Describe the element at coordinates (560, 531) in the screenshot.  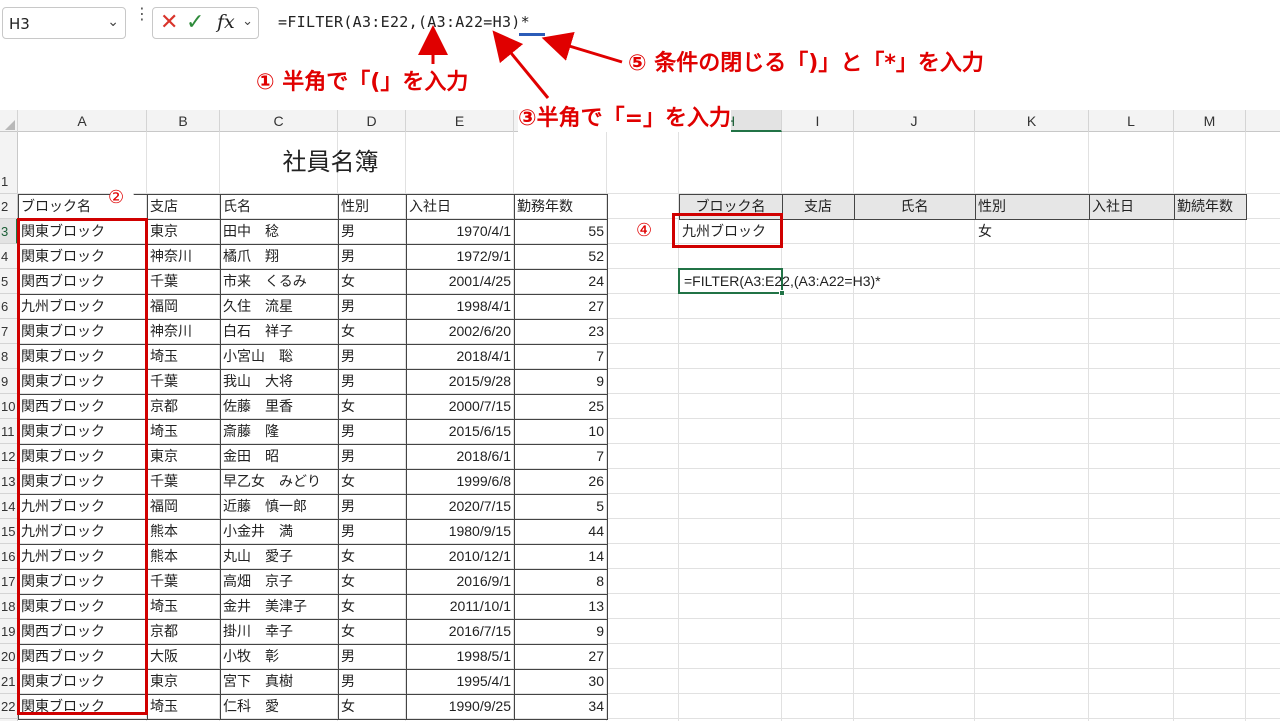
I see `table-cell: 44` at that location.